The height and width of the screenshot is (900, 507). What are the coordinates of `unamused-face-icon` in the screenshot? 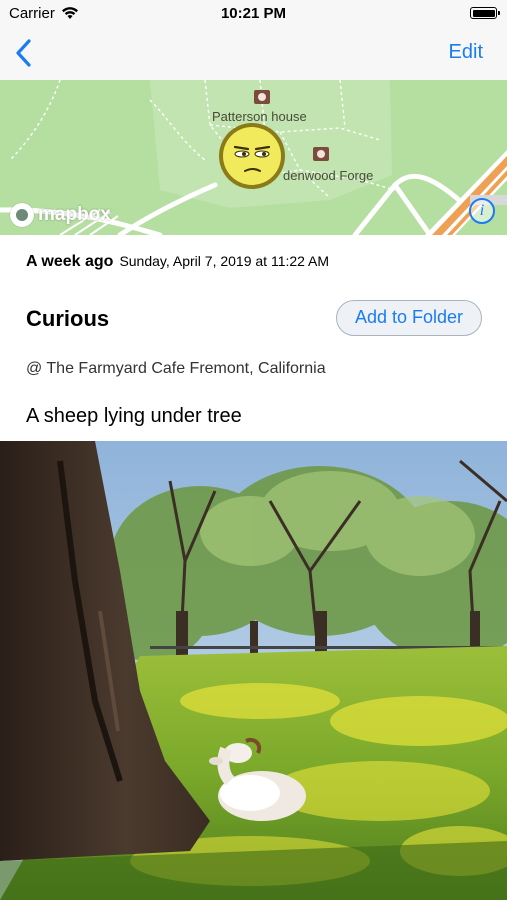 It's located at (252, 156).